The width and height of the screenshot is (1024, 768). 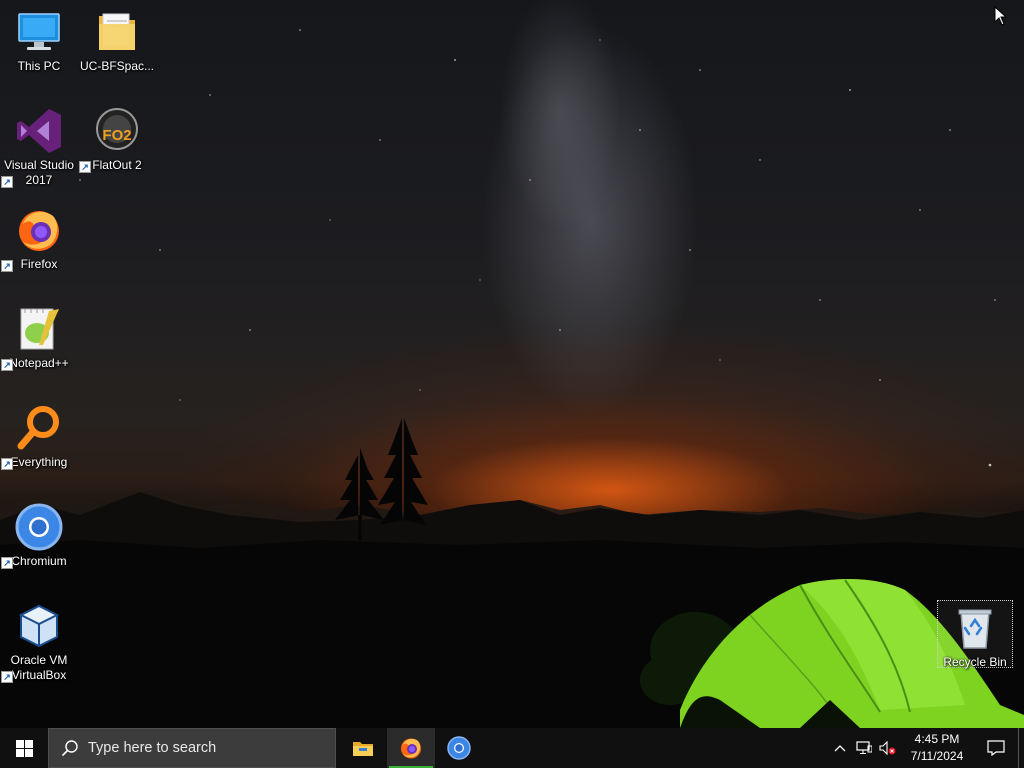 I want to click on desktop-icon-flatout2: FO2 ↗ FlatOut 2, so click(x=117, y=140).